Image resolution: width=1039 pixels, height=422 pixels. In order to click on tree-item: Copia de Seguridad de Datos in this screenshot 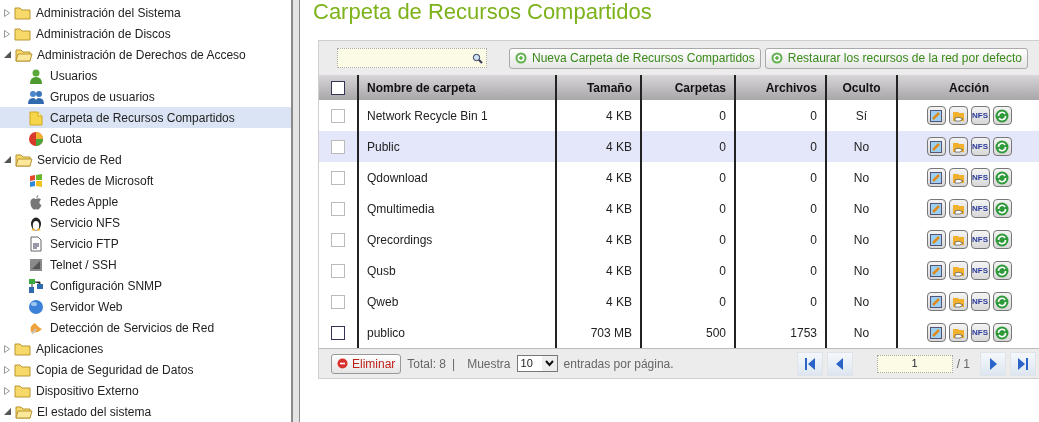, I will do `click(115, 369)`.